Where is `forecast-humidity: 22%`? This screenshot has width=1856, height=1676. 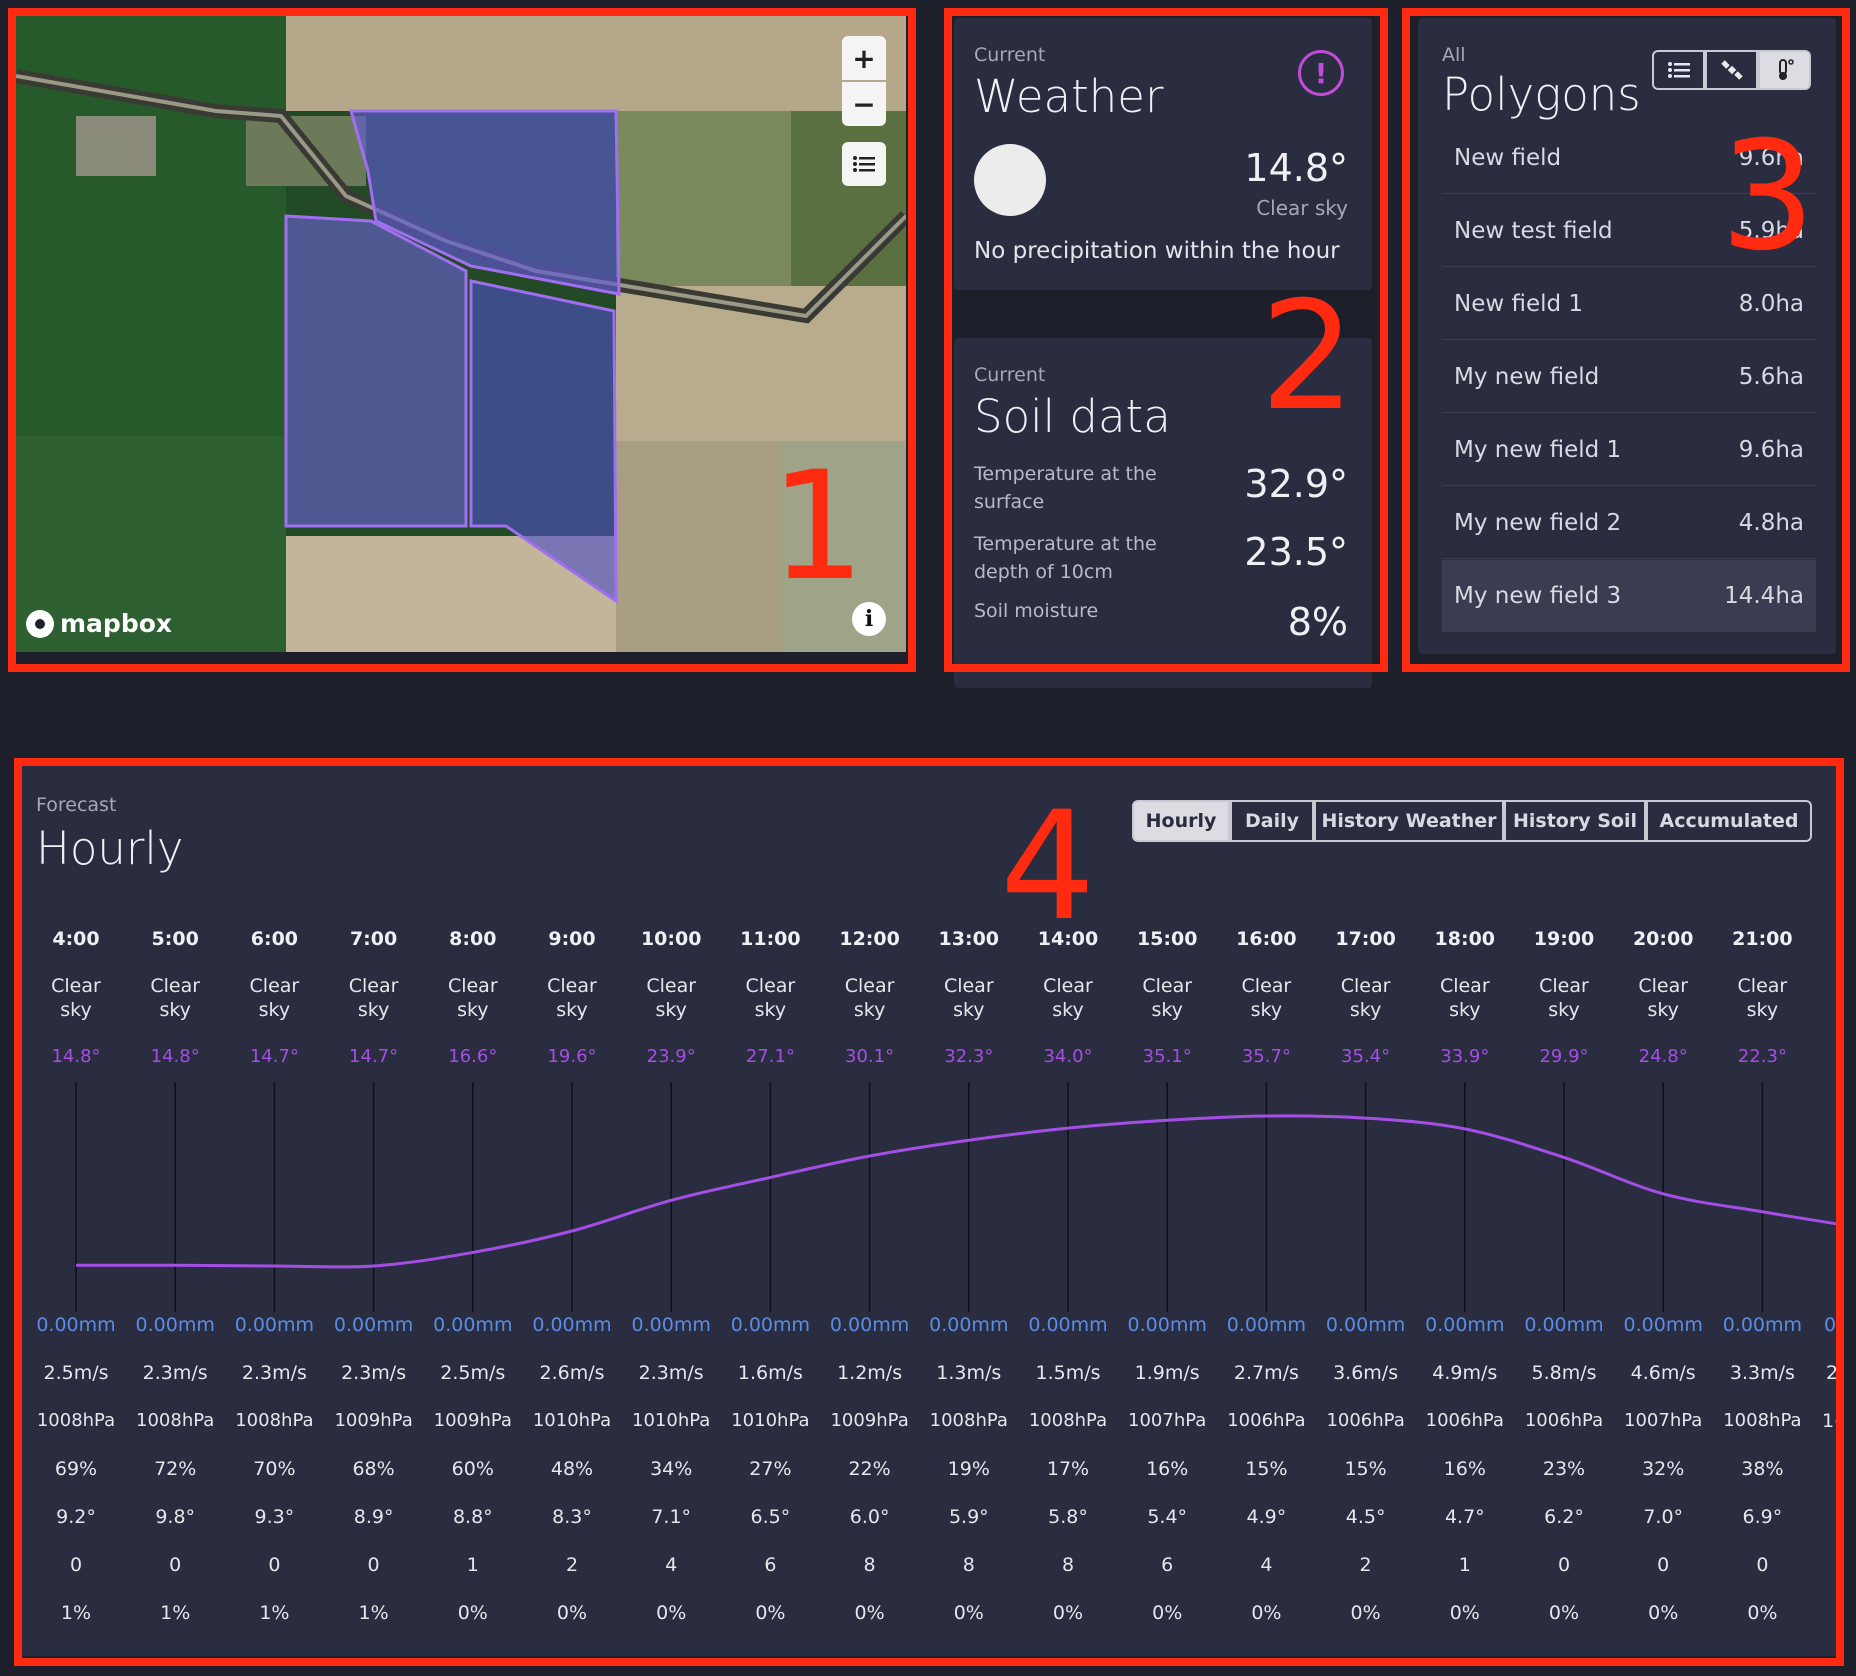 forecast-humidity: 22% is located at coordinates (869, 1469).